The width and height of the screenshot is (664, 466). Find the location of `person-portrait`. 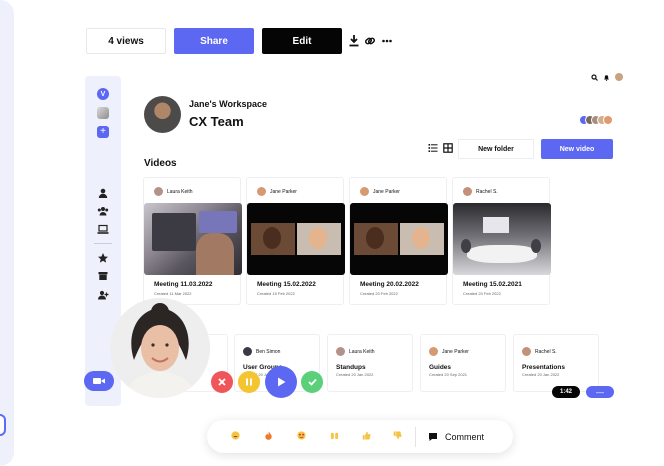

person-portrait is located at coordinates (160, 348).